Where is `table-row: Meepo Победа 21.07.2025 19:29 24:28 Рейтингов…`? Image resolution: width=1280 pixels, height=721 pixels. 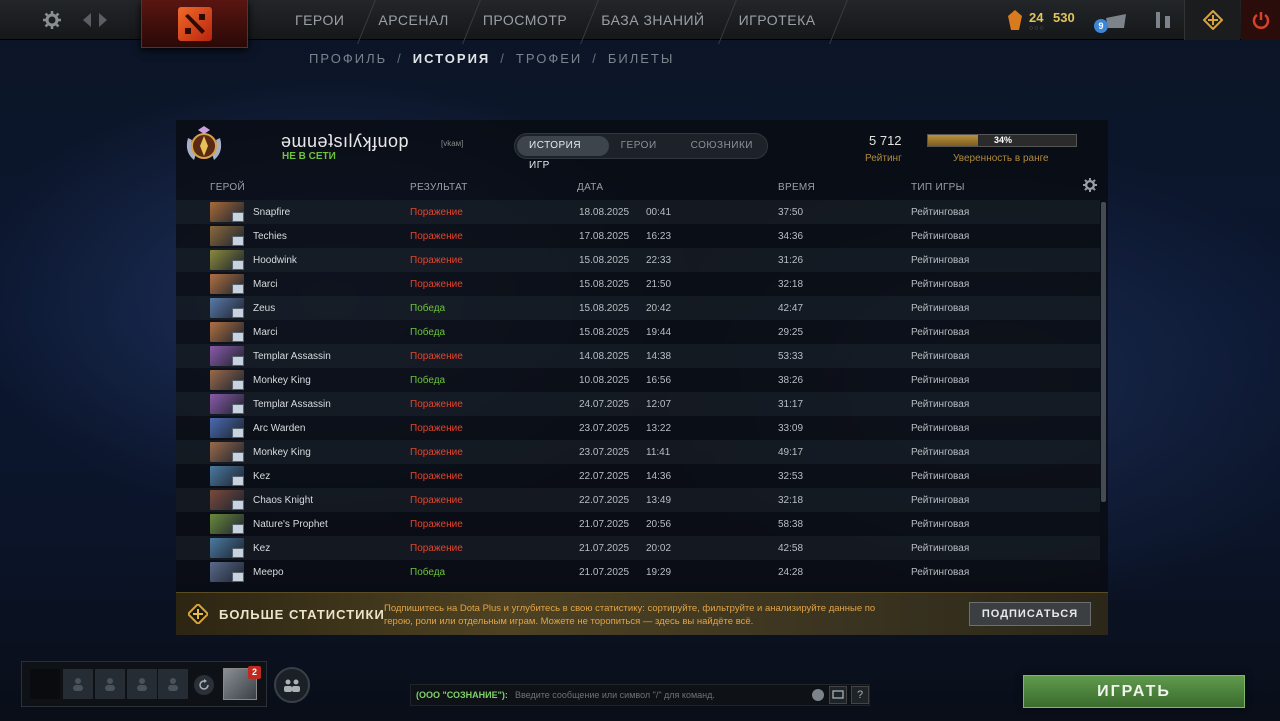 table-row: Meepo Победа 21.07.2025 19:29 24:28 Рейтингов… is located at coordinates (638, 572).